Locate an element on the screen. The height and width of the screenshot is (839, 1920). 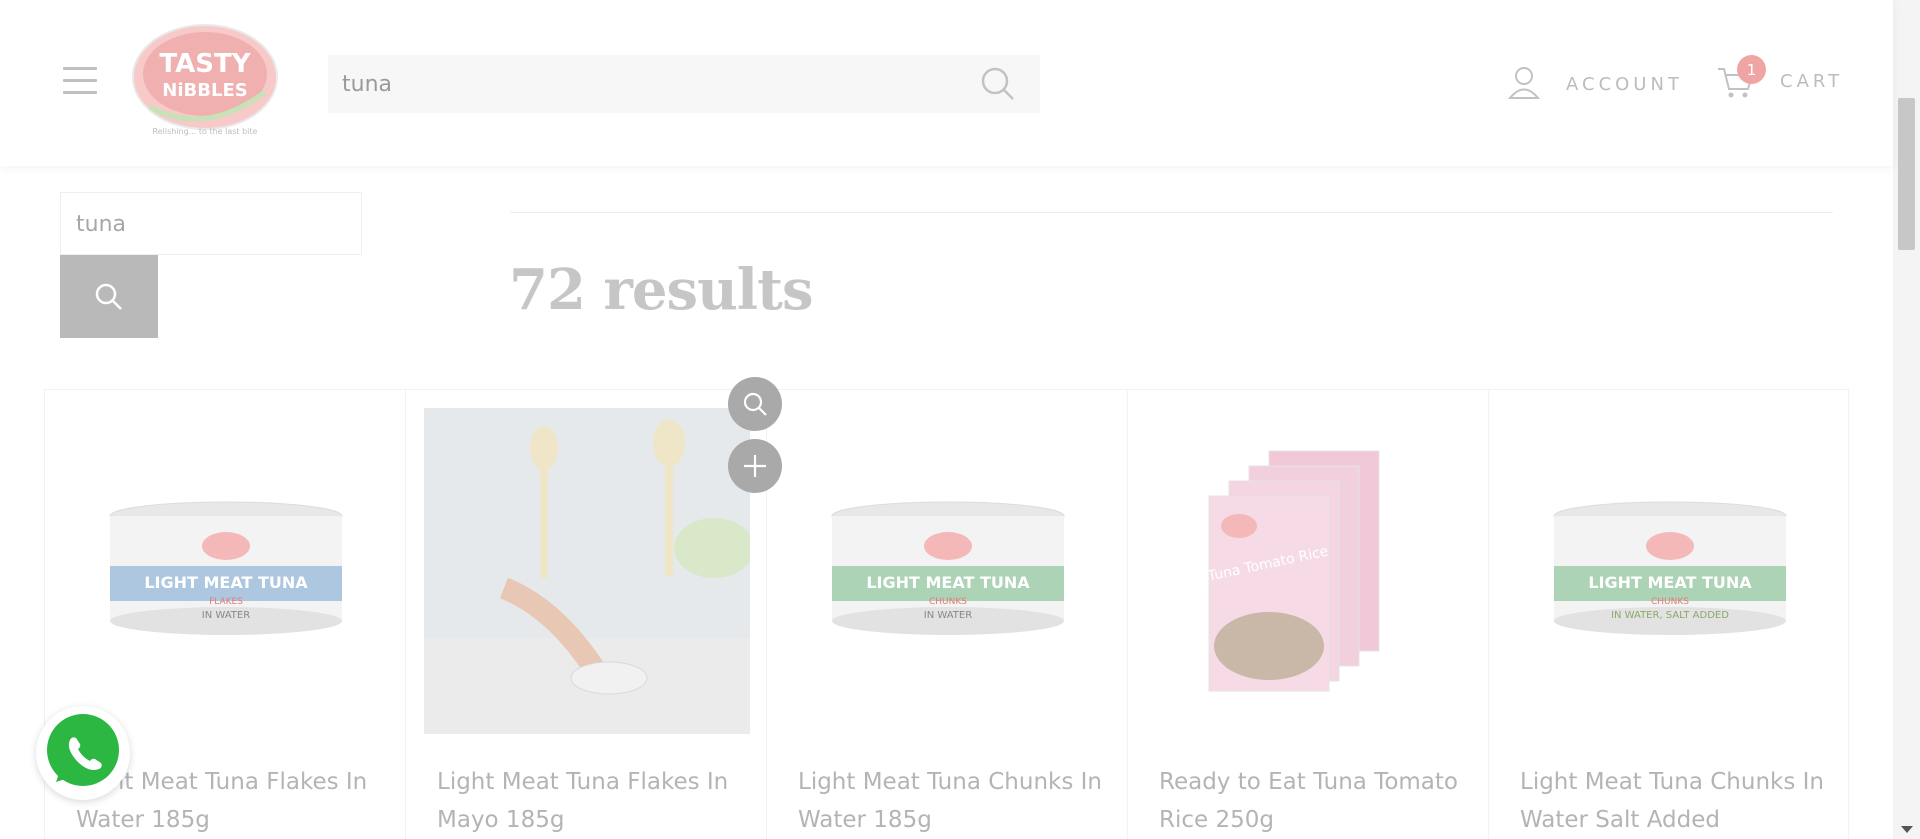
plus-icon is located at coordinates (755, 466).